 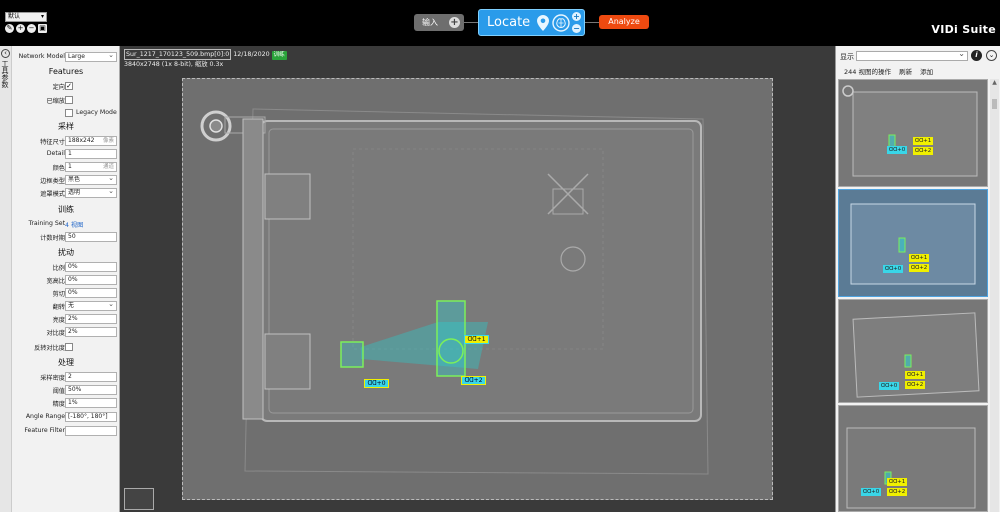 What do you see at coordinates (69, 113) in the screenshot?
I see `legacy-mode-checkbox` at bounding box center [69, 113].